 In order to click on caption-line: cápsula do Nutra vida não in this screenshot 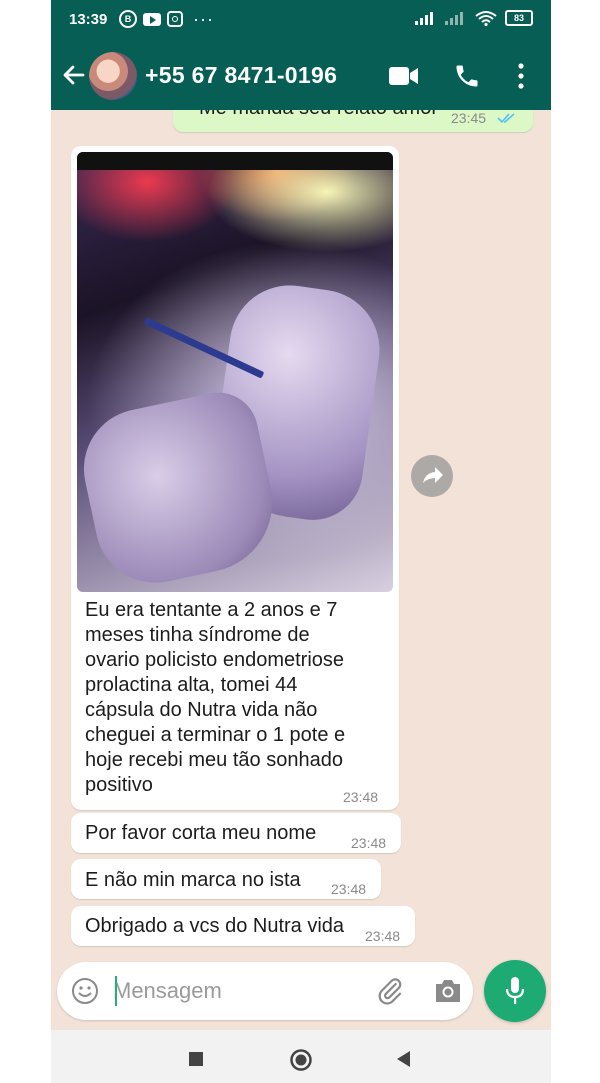, I will do `click(201, 710)`.